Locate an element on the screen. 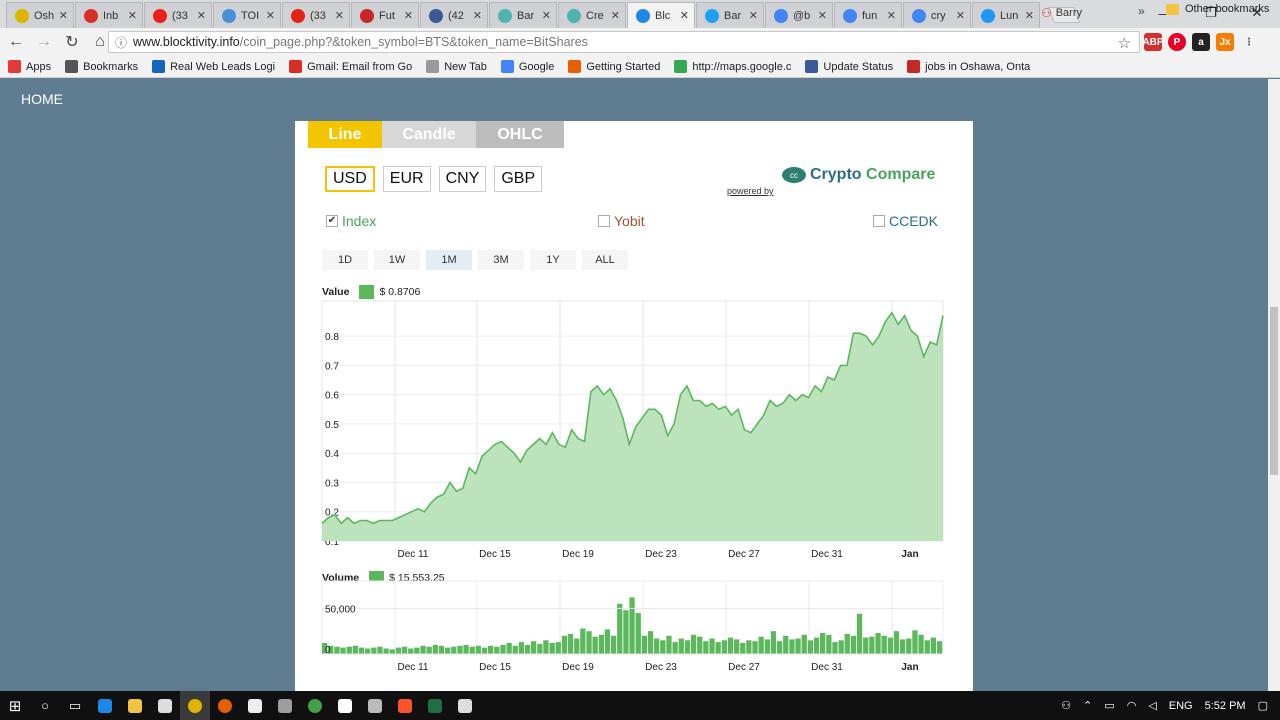  tray-chevron-icon: ⌃ is located at coordinates (1087, 705).